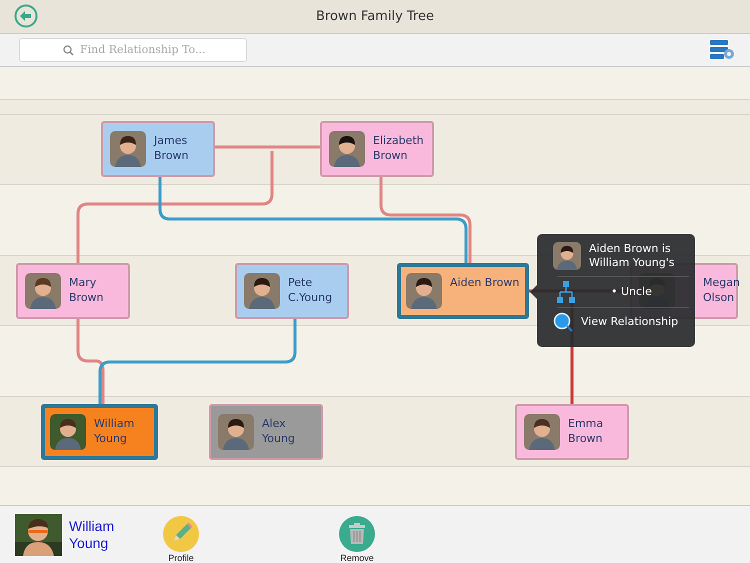 The width and height of the screenshot is (750, 563). What do you see at coordinates (172, 147) in the screenshot?
I see `person-name: James Brown` at bounding box center [172, 147].